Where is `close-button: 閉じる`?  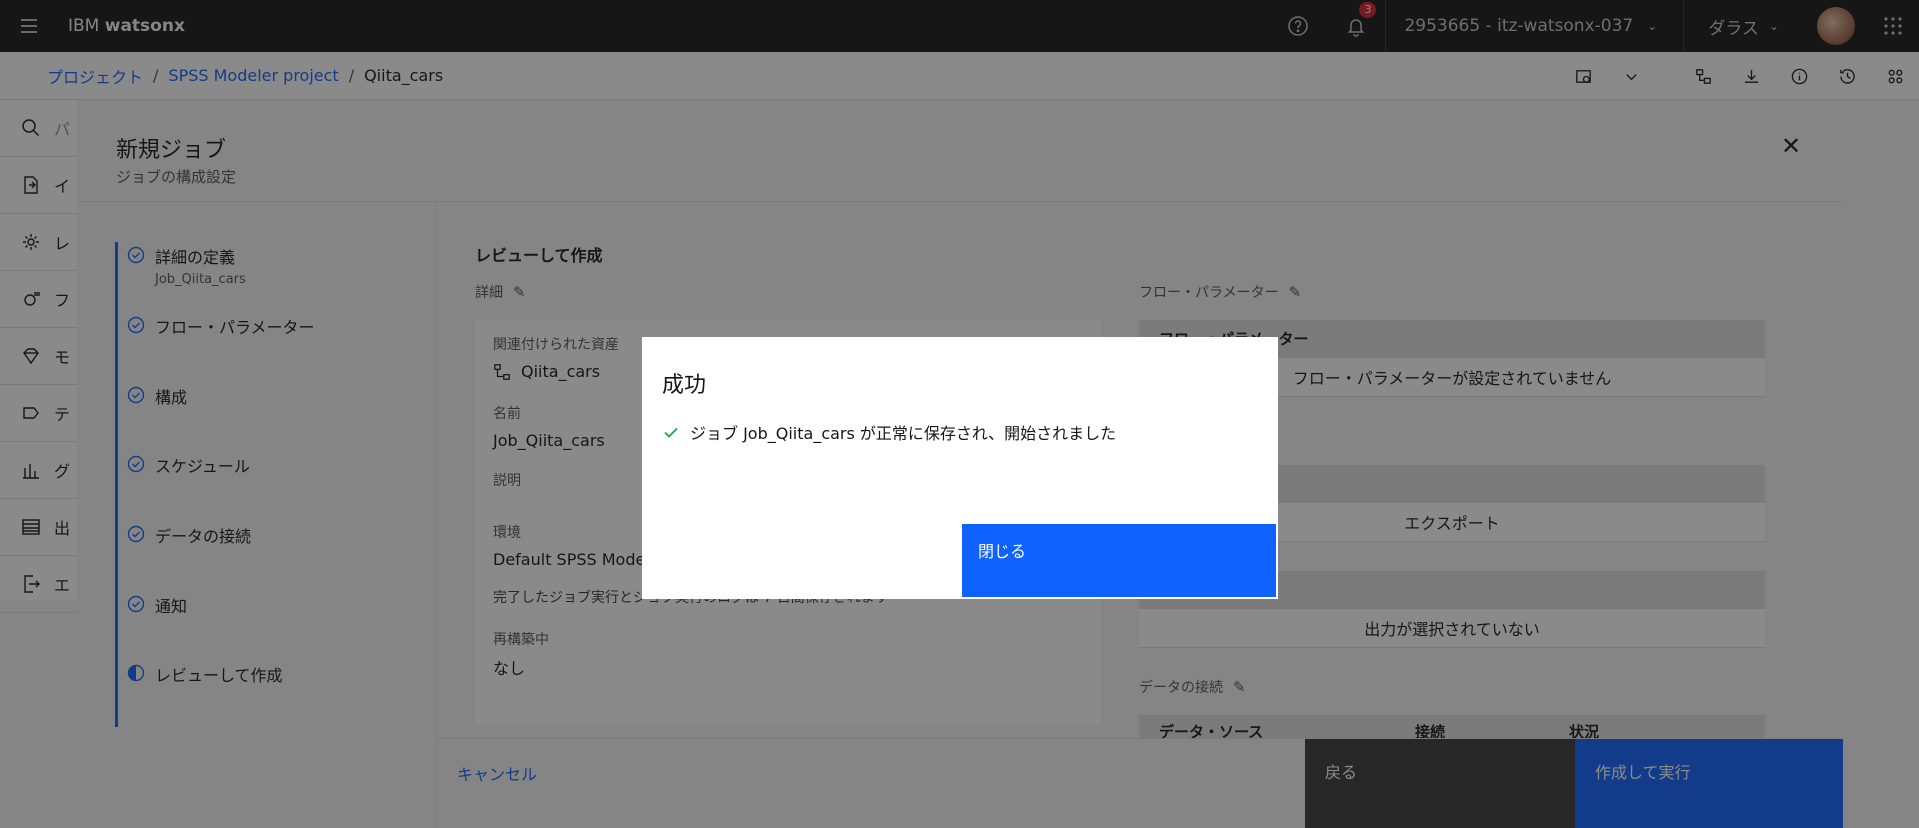
close-button: 閉じる is located at coordinates (1119, 560).